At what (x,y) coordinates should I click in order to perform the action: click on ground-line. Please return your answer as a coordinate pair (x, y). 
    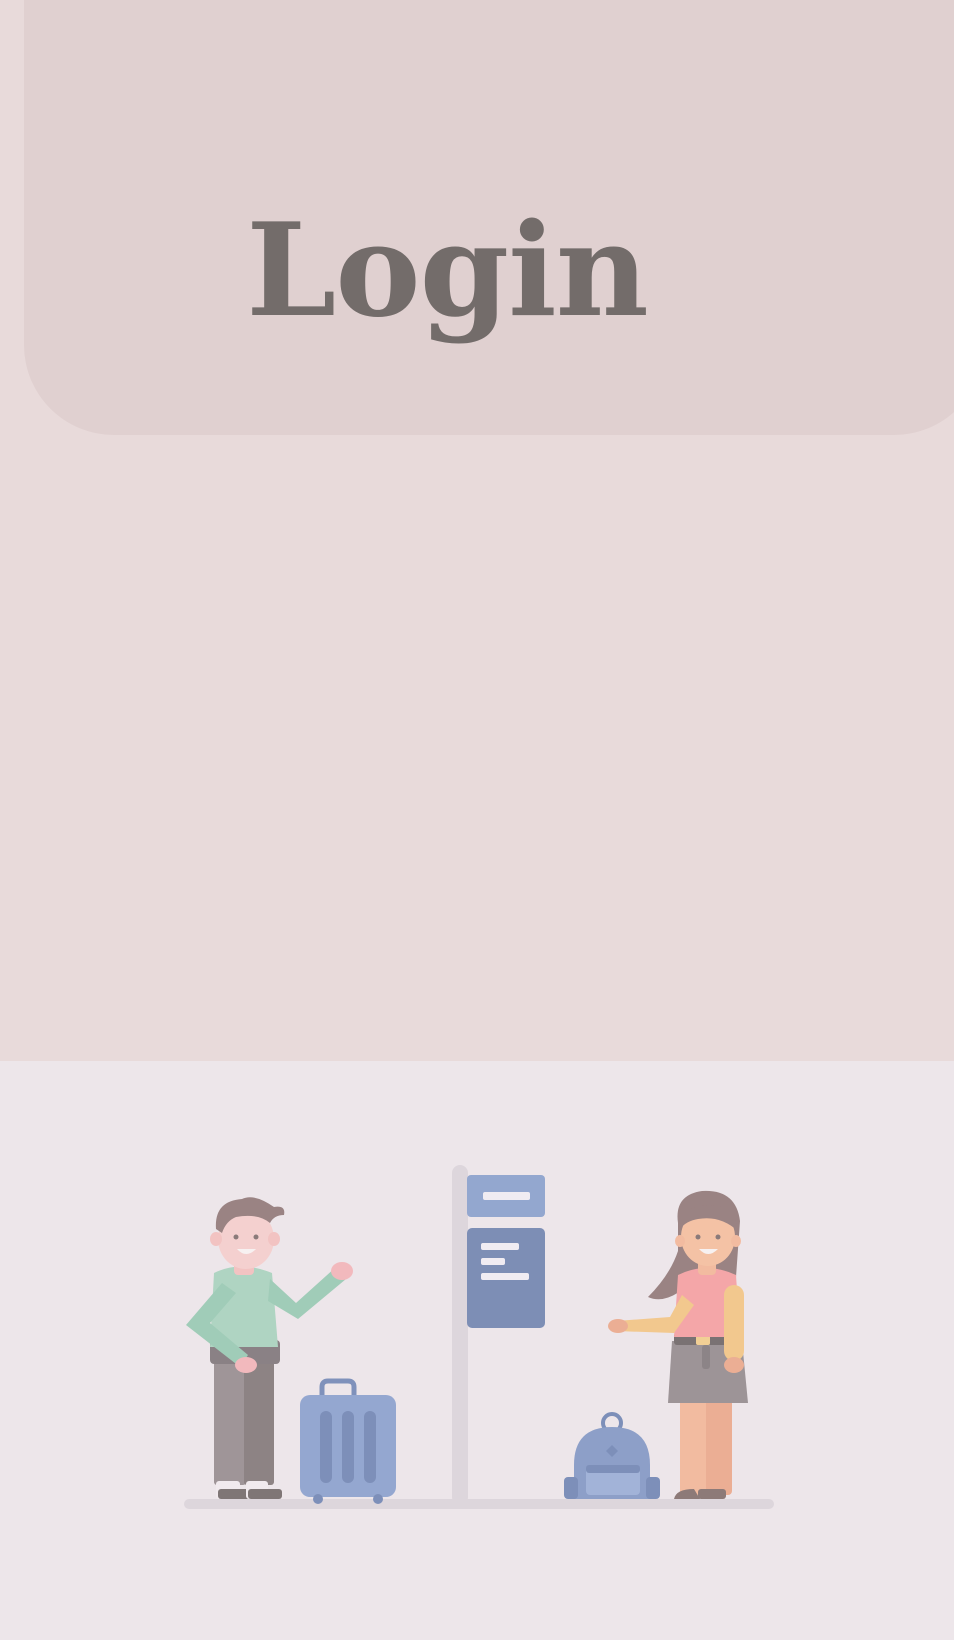
    Looking at the image, I should click on (479, 1504).